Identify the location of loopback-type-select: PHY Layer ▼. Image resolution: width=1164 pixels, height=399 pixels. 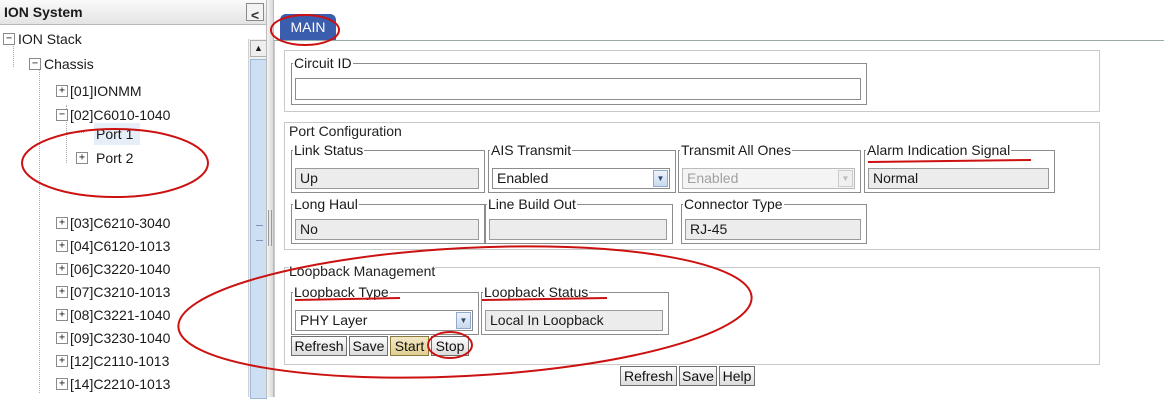
(384, 320).